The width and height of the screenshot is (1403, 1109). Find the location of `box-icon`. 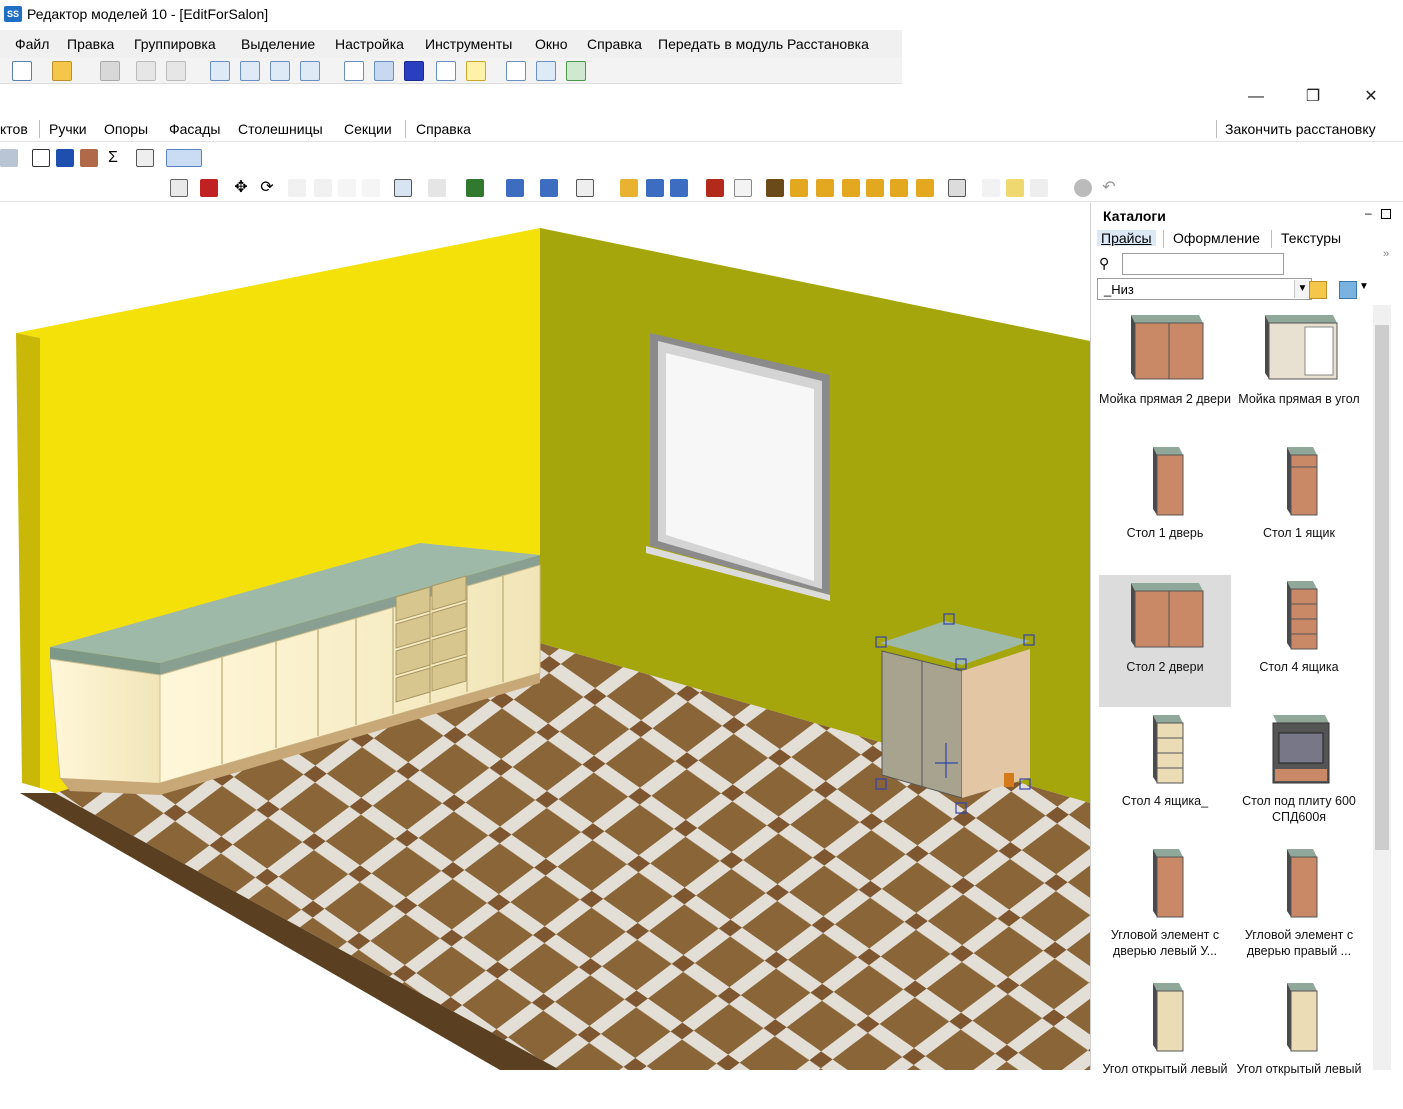

box-icon is located at coordinates (576, 71).